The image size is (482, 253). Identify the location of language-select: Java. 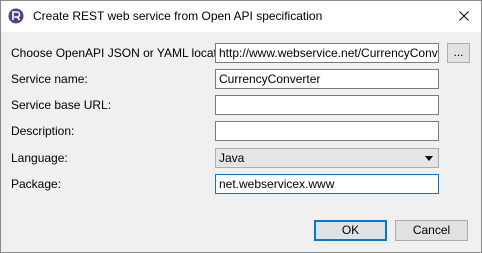
(327, 158).